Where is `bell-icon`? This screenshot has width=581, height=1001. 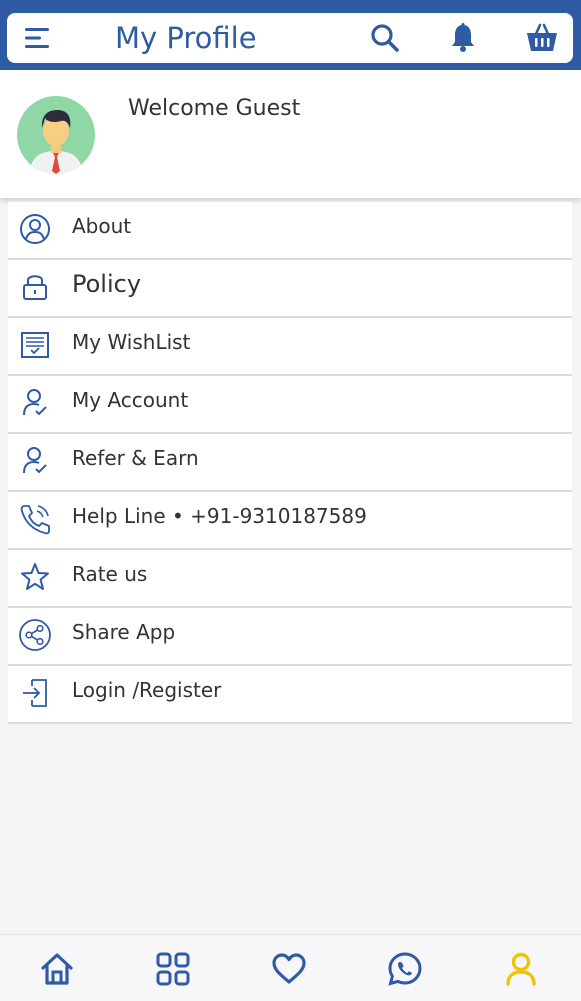 bell-icon is located at coordinates (463, 38).